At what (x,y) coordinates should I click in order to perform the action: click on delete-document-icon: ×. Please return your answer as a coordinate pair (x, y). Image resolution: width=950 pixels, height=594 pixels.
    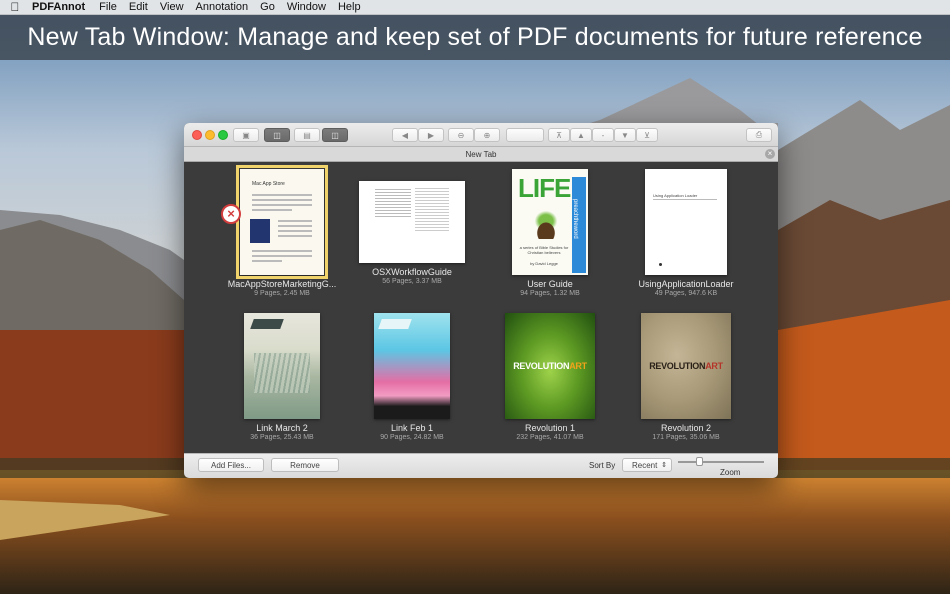
    Looking at the image, I should click on (231, 214).